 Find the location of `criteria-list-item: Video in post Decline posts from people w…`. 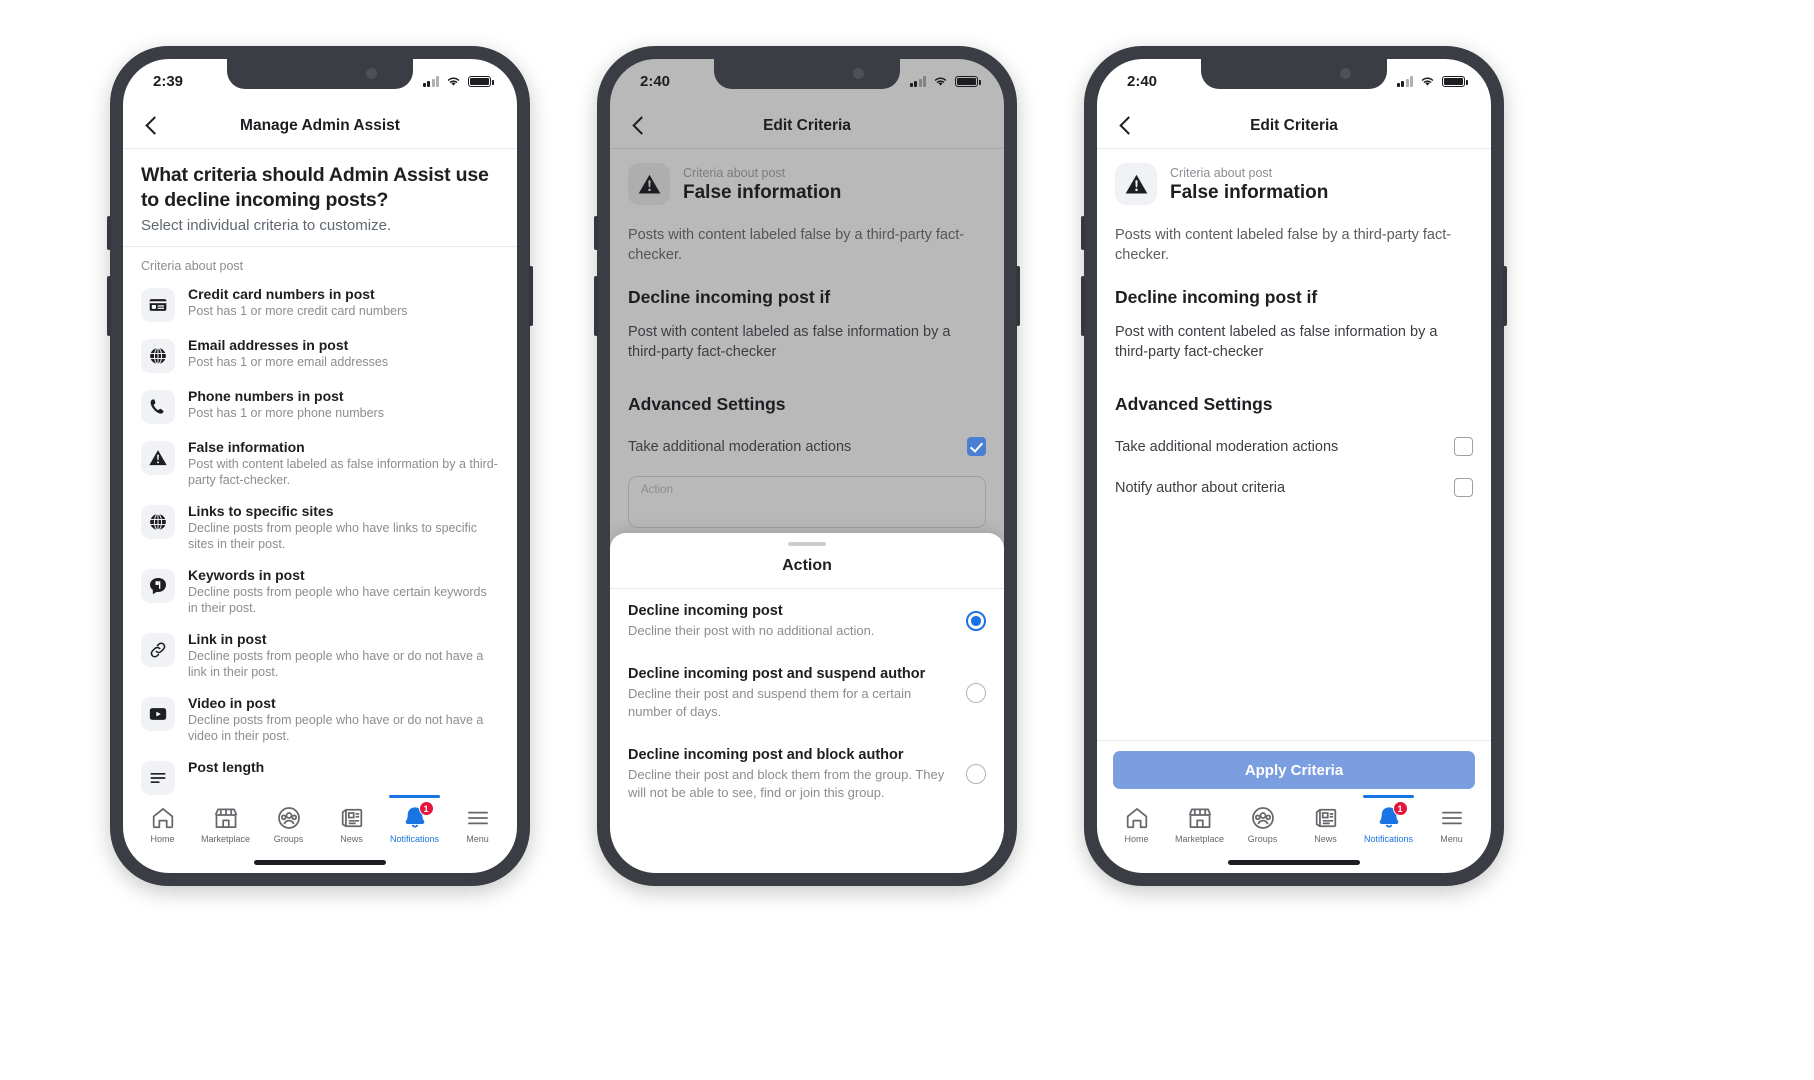

criteria-list-item: Video in post Decline posts from people w… is located at coordinates (320, 720).